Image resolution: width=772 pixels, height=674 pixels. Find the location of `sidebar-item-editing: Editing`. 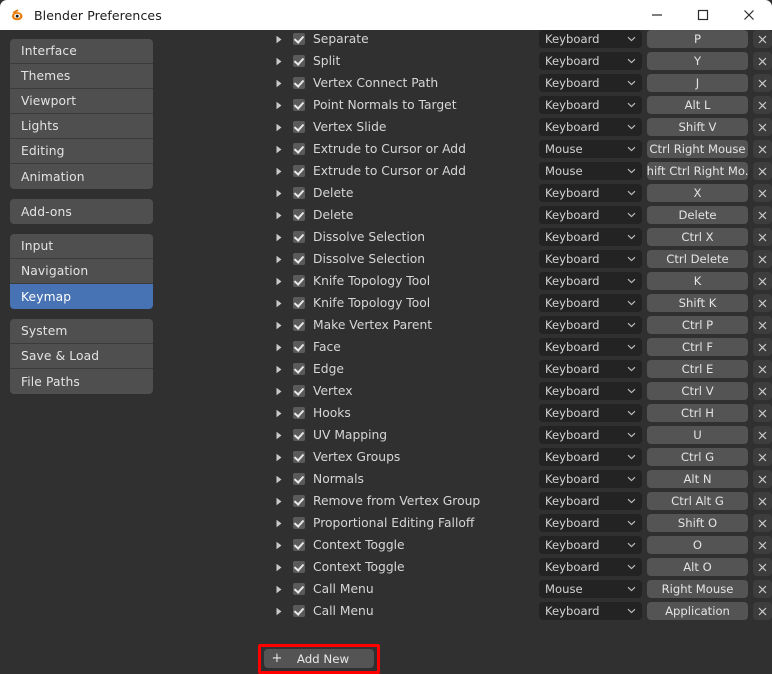

sidebar-item-editing: Editing is located at coordinates (81, 151).